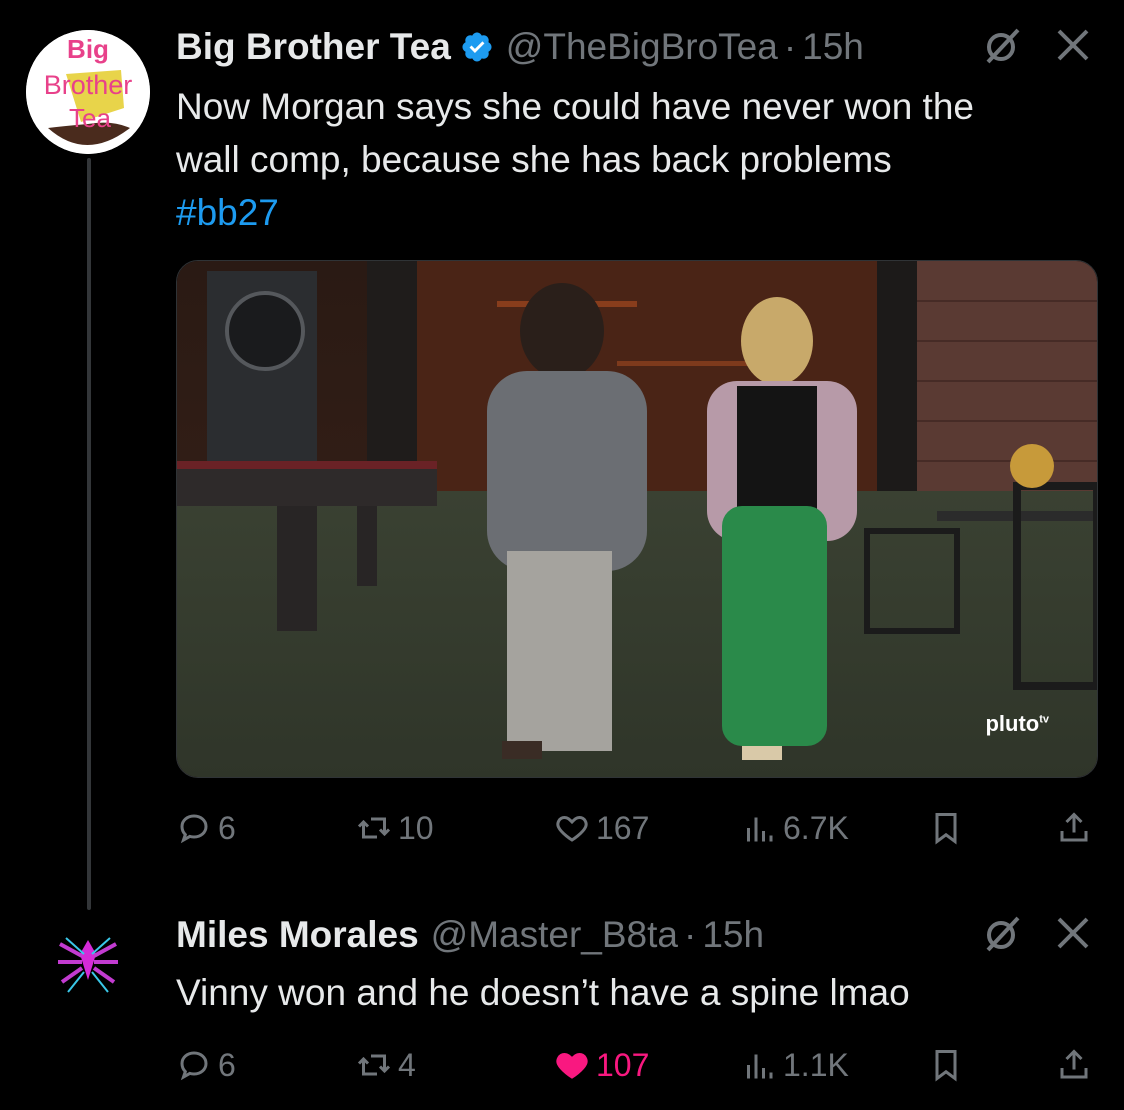  I want to click on author-handle: @TheBigBroTea, so click(642, 47).